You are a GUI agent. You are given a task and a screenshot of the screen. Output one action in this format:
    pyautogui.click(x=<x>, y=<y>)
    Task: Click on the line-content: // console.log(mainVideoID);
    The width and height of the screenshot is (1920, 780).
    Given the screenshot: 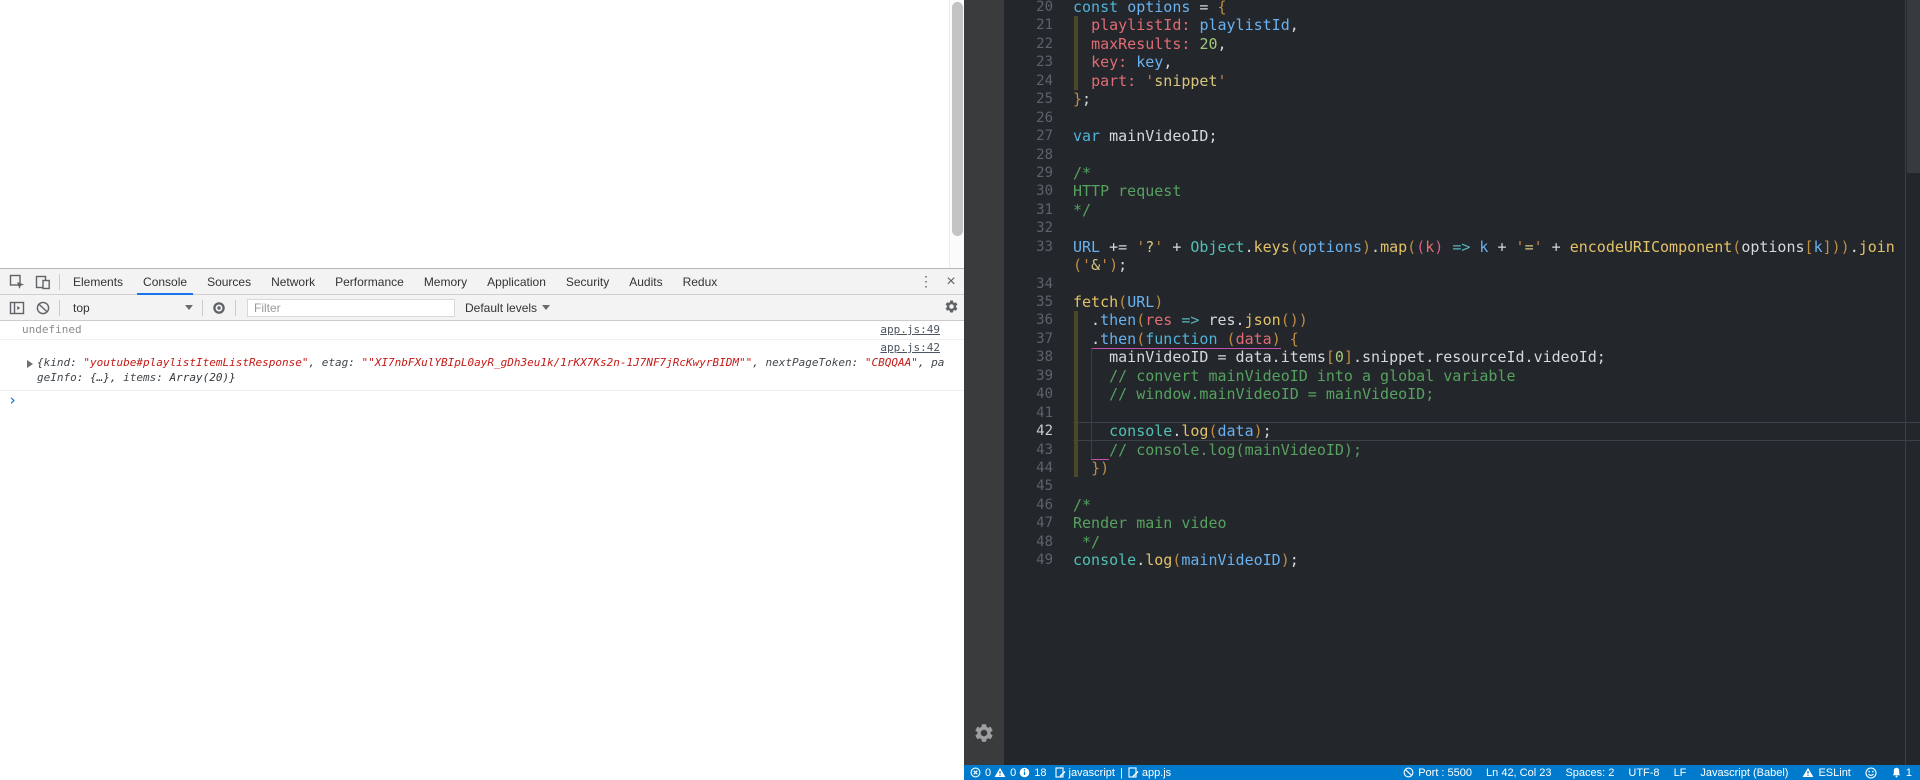 What is the action you would take?
    pyautogui.click(x=1496, y=450)
    